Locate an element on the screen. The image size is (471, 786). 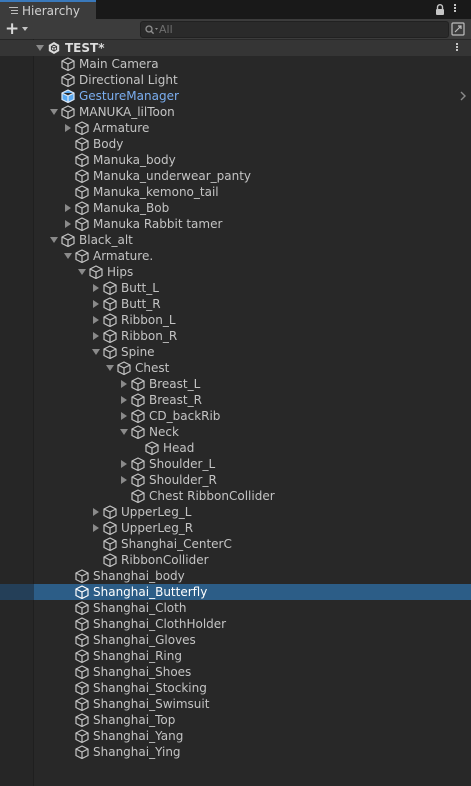
hierarchy-row-shanghai-cloth: Shanghai_Cloth is located at coordinates (235, 608).